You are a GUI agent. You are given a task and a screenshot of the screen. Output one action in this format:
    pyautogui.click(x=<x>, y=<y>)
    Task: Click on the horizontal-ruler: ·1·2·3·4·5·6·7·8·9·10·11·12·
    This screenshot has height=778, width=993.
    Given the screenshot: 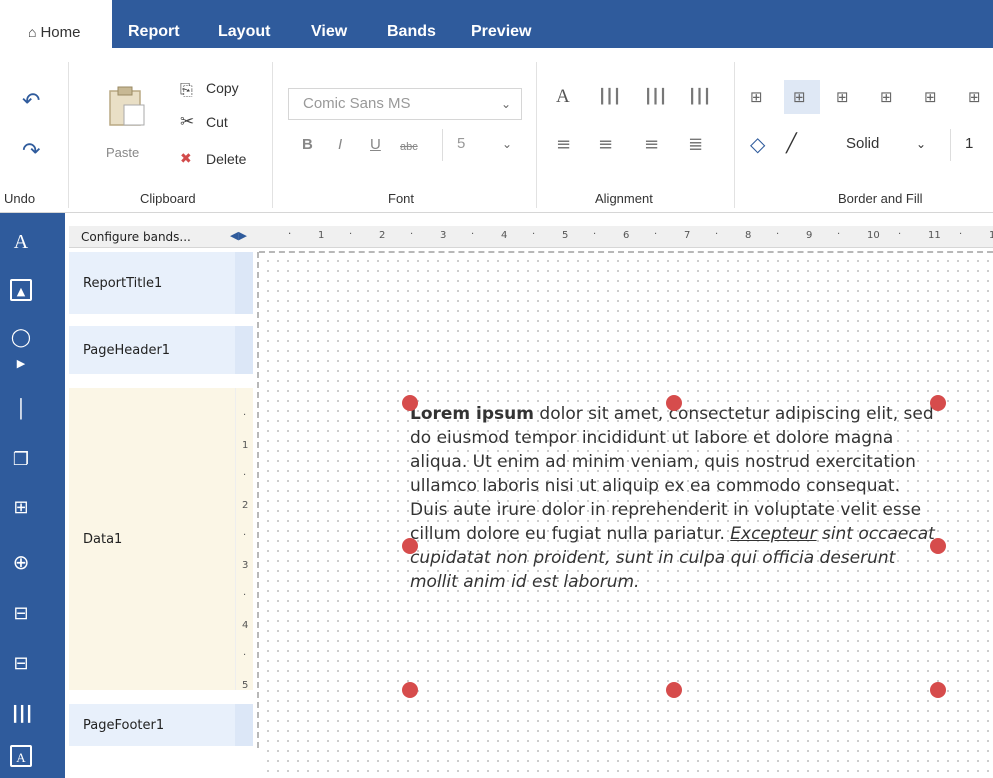 What is the action you would take?
    pyautogui.click(x=625, y=237)
    